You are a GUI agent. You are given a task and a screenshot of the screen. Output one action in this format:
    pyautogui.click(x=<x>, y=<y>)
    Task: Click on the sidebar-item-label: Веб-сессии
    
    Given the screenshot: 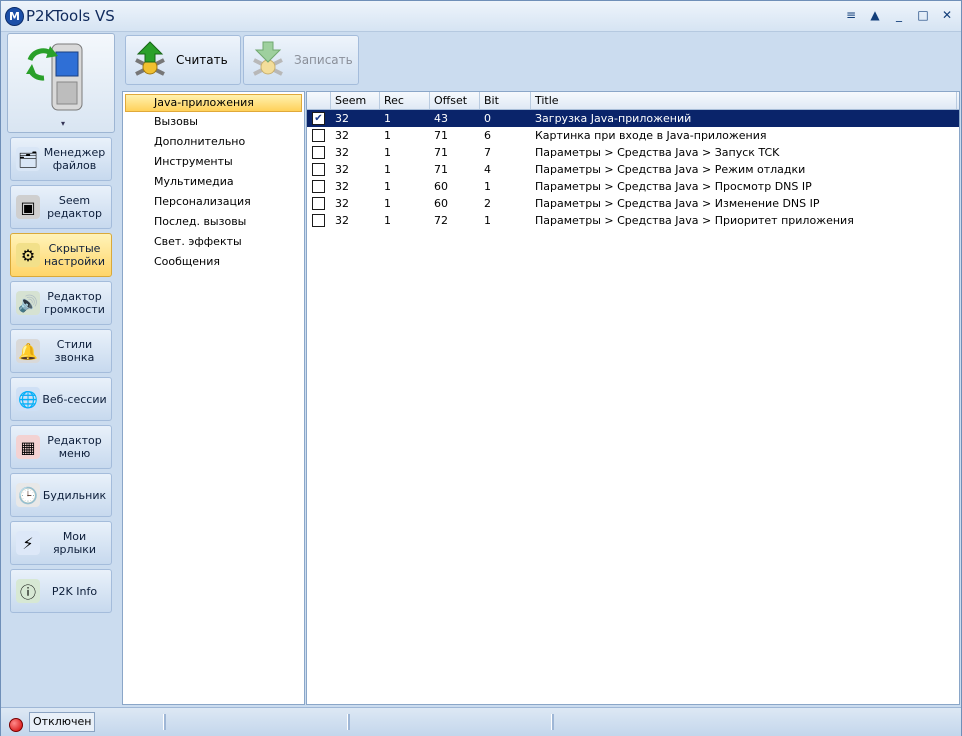 What is the action you would take?
    pyautogui.click(x=74, y=399)
    